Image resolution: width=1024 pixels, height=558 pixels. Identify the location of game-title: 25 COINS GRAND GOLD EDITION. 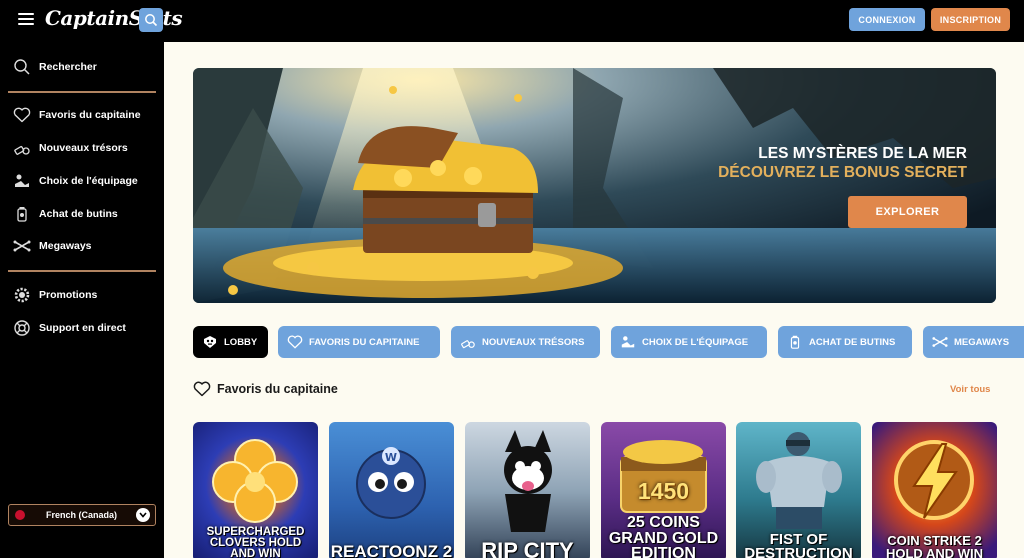
(663, 536).